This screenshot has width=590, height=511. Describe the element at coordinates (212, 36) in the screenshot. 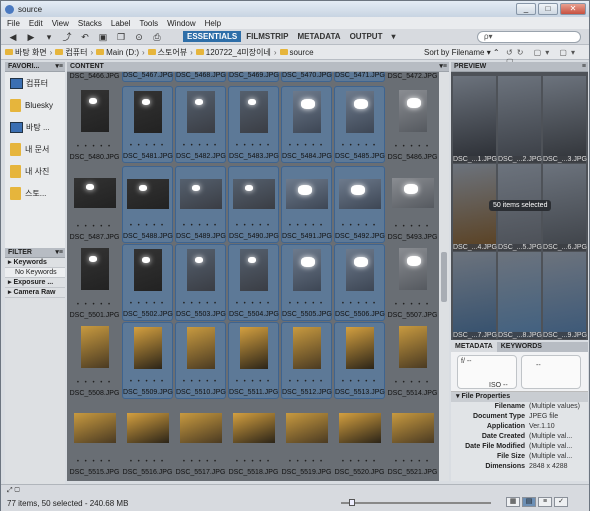

I see `workspace-tab-essentials: ESSENTIALS` at that location.